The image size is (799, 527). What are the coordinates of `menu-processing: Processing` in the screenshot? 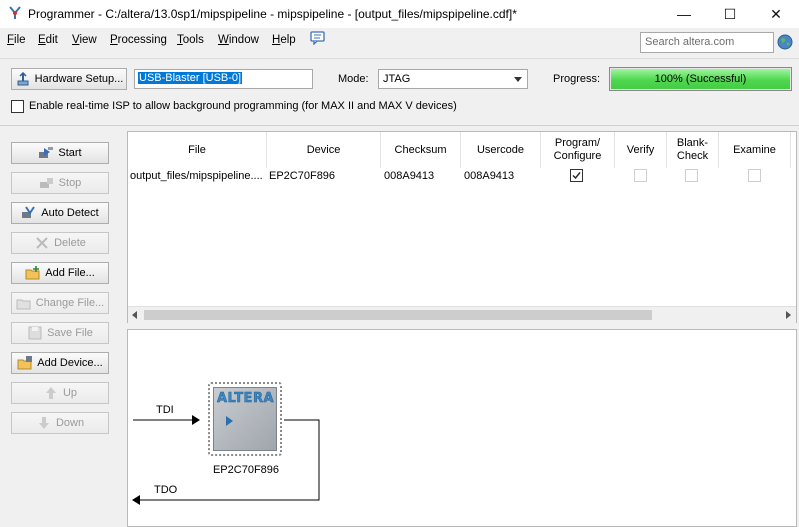 It's located at (138, 40).